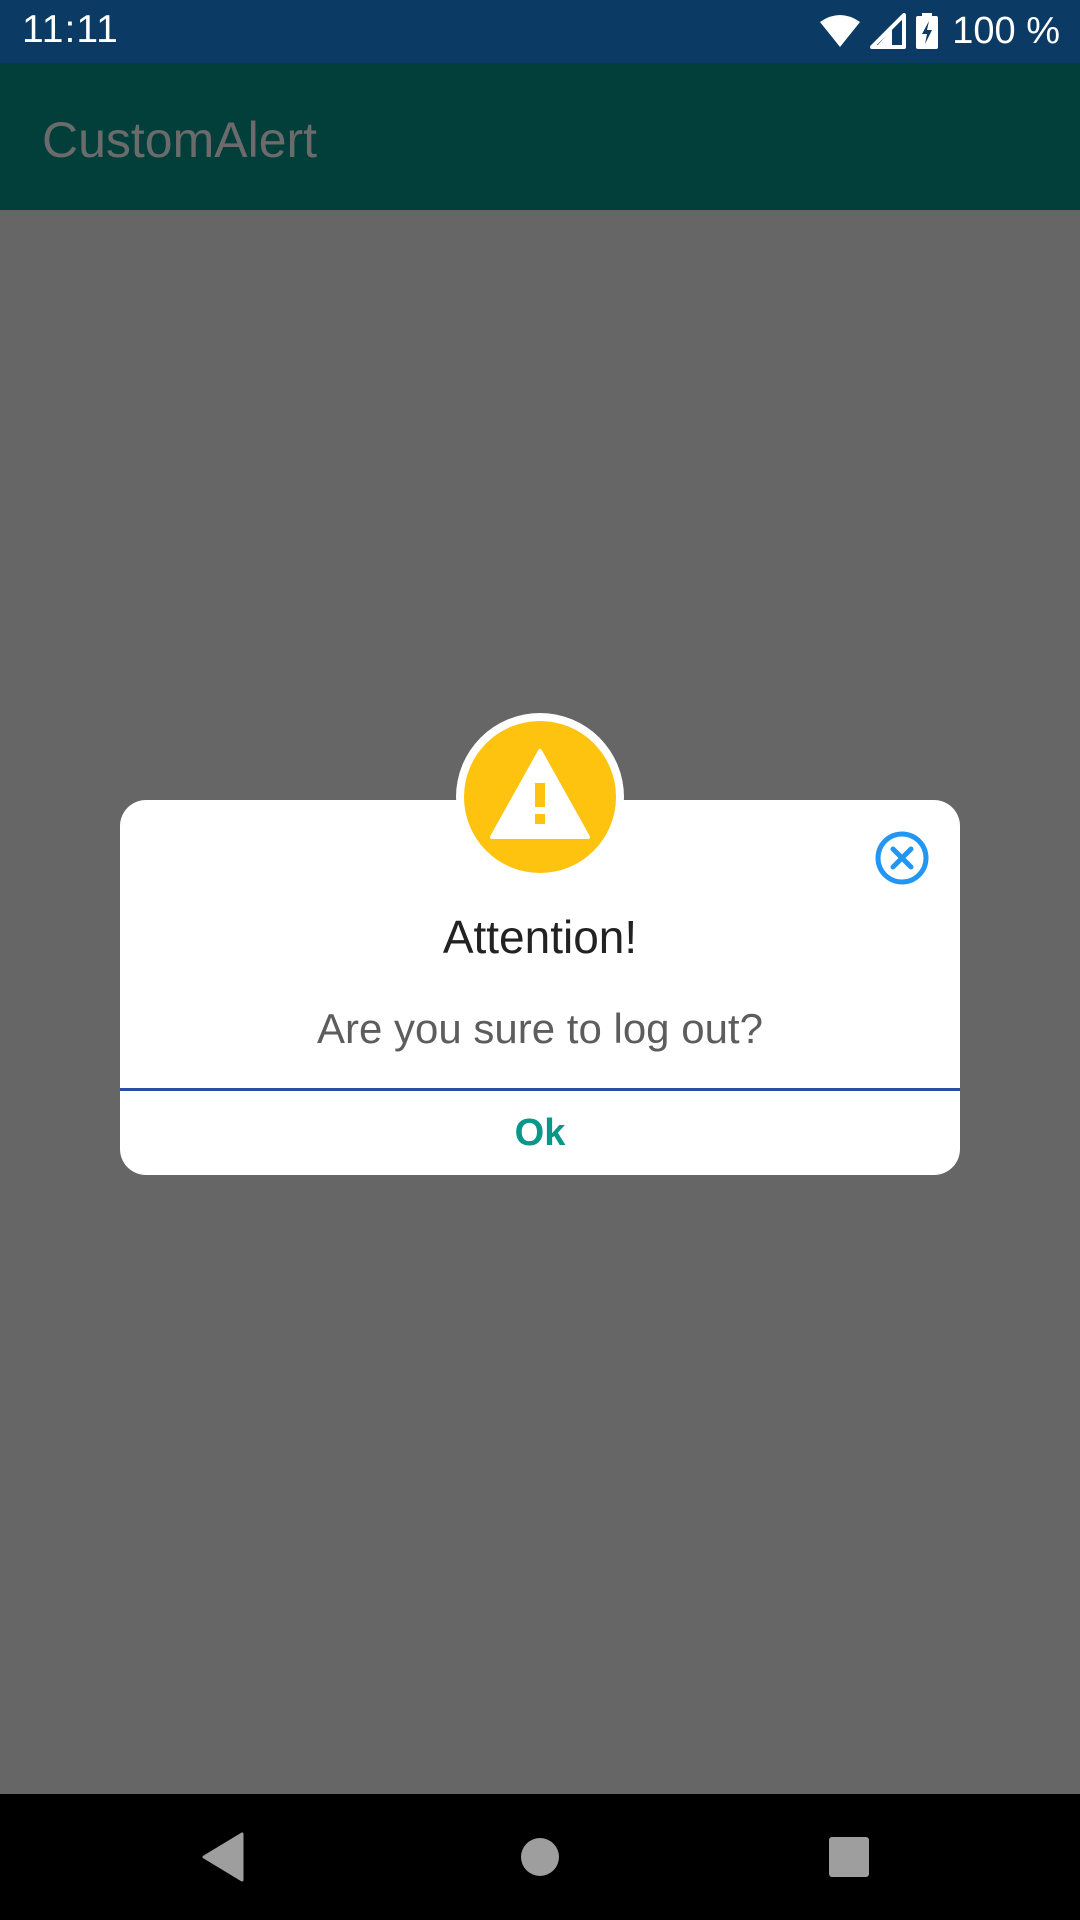 The image size is (1080, 1920). What do you see at coordinates (540, 31) in the screenshot?
I see `status-bar: 11:11 100 %` at bounding box center [540, 31].